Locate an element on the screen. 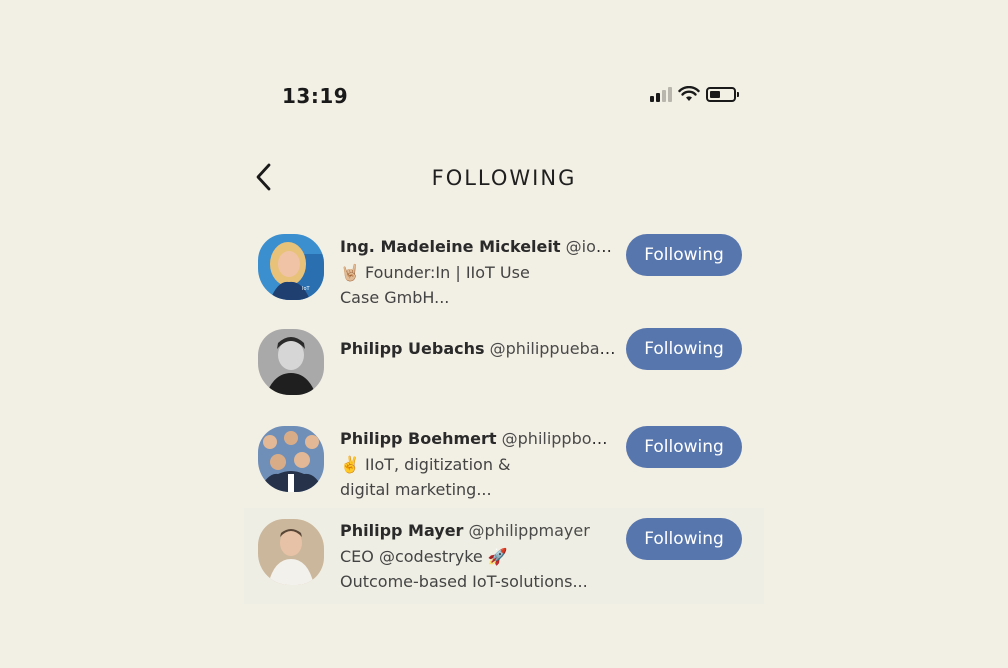  status-time: 13:19 is located at coordinates (315, 96).